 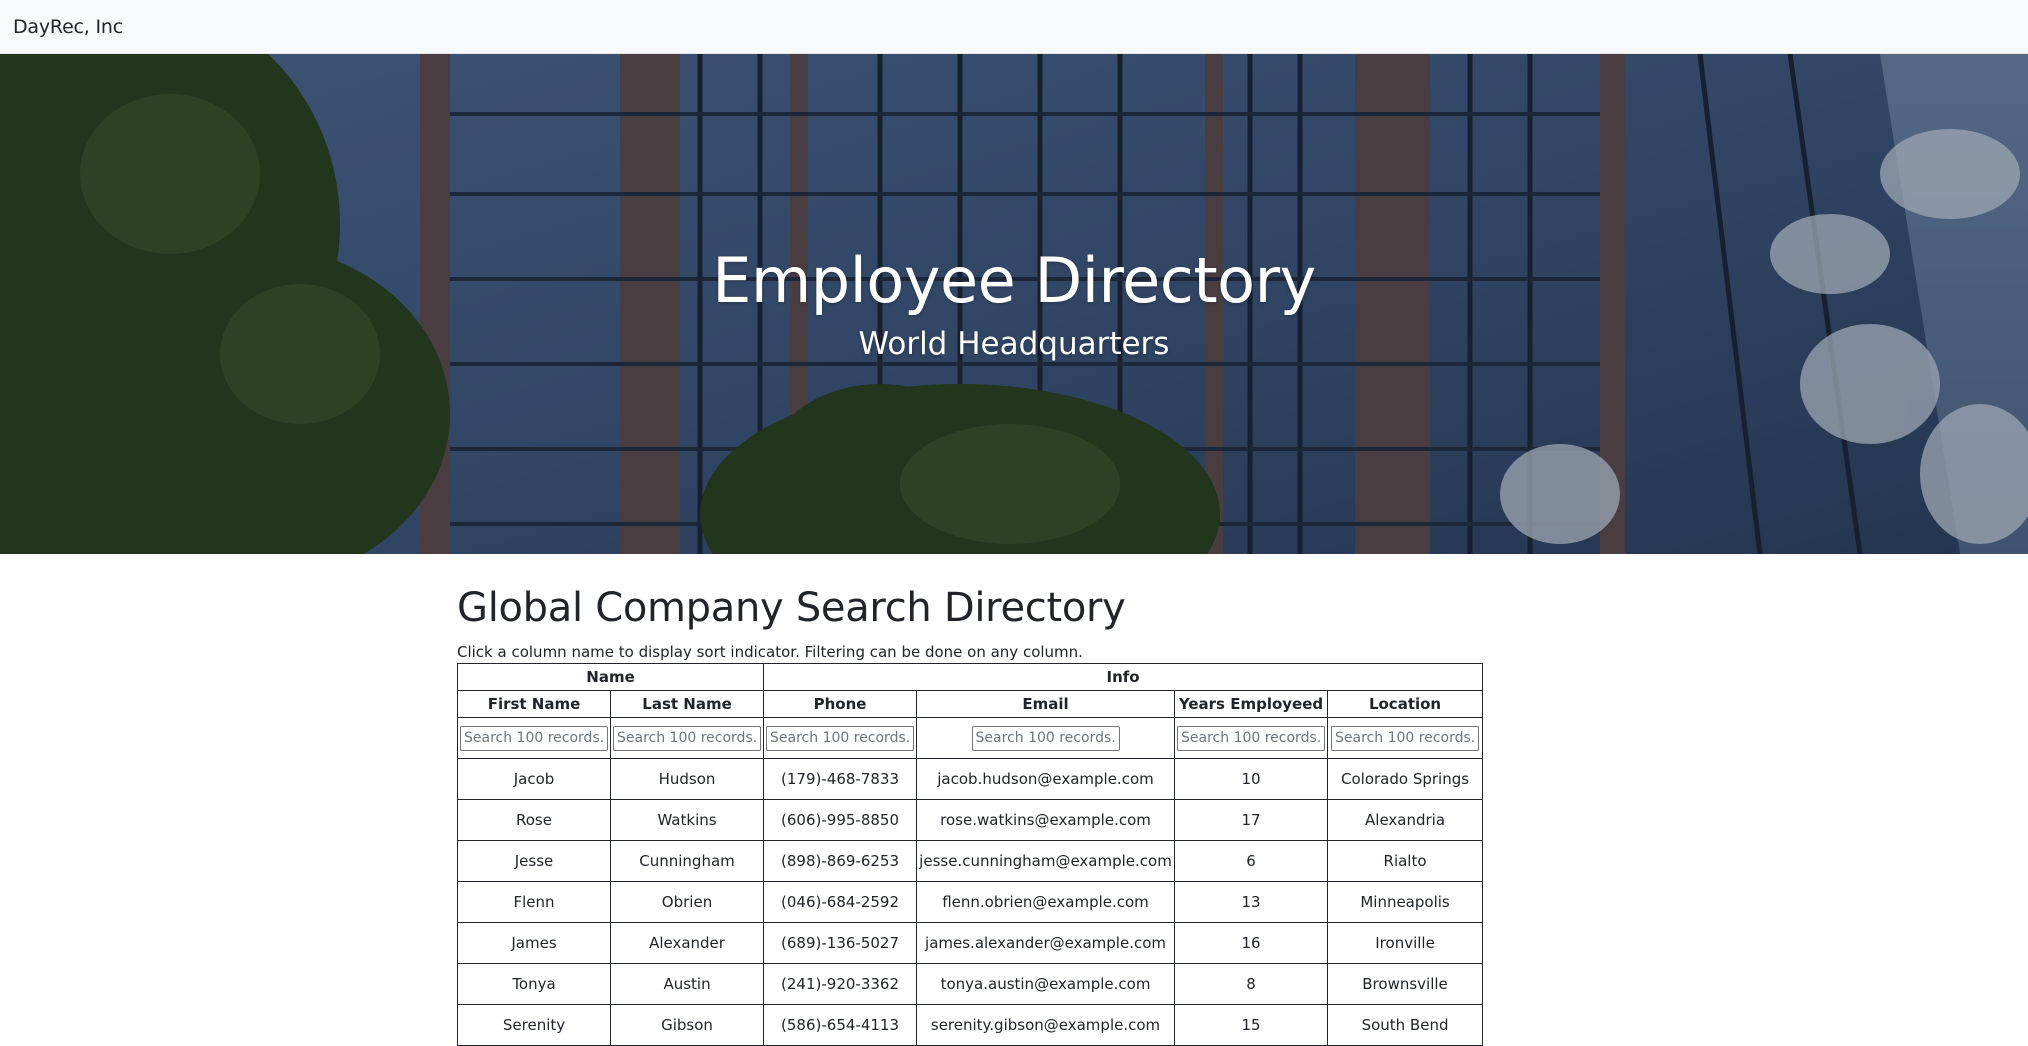 What do you see at coordinates (687, 779) in the screenshot?
I see `cell-last-name: Hudson` at bounding box center [687, 779].